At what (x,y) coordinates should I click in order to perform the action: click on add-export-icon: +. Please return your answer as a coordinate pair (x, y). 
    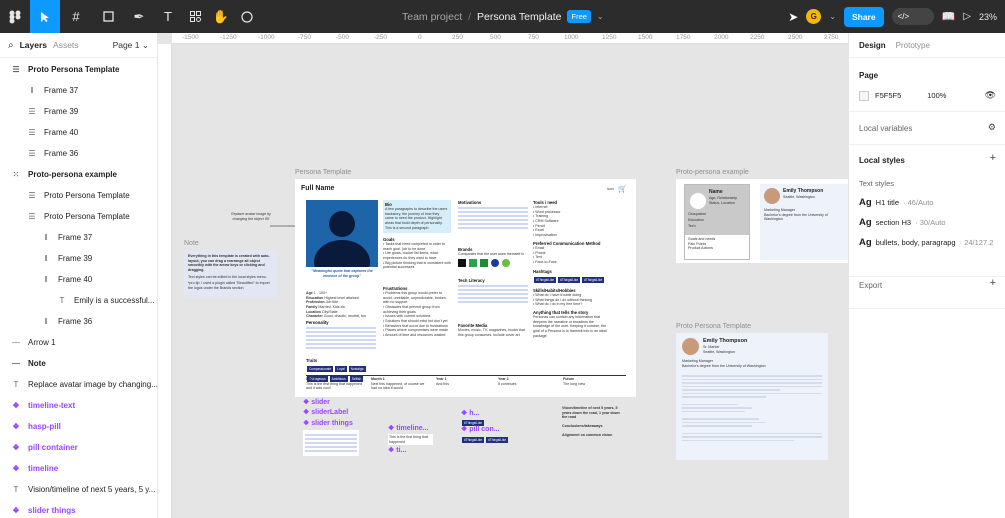
    Looking at the image, I should click on (993, 283).